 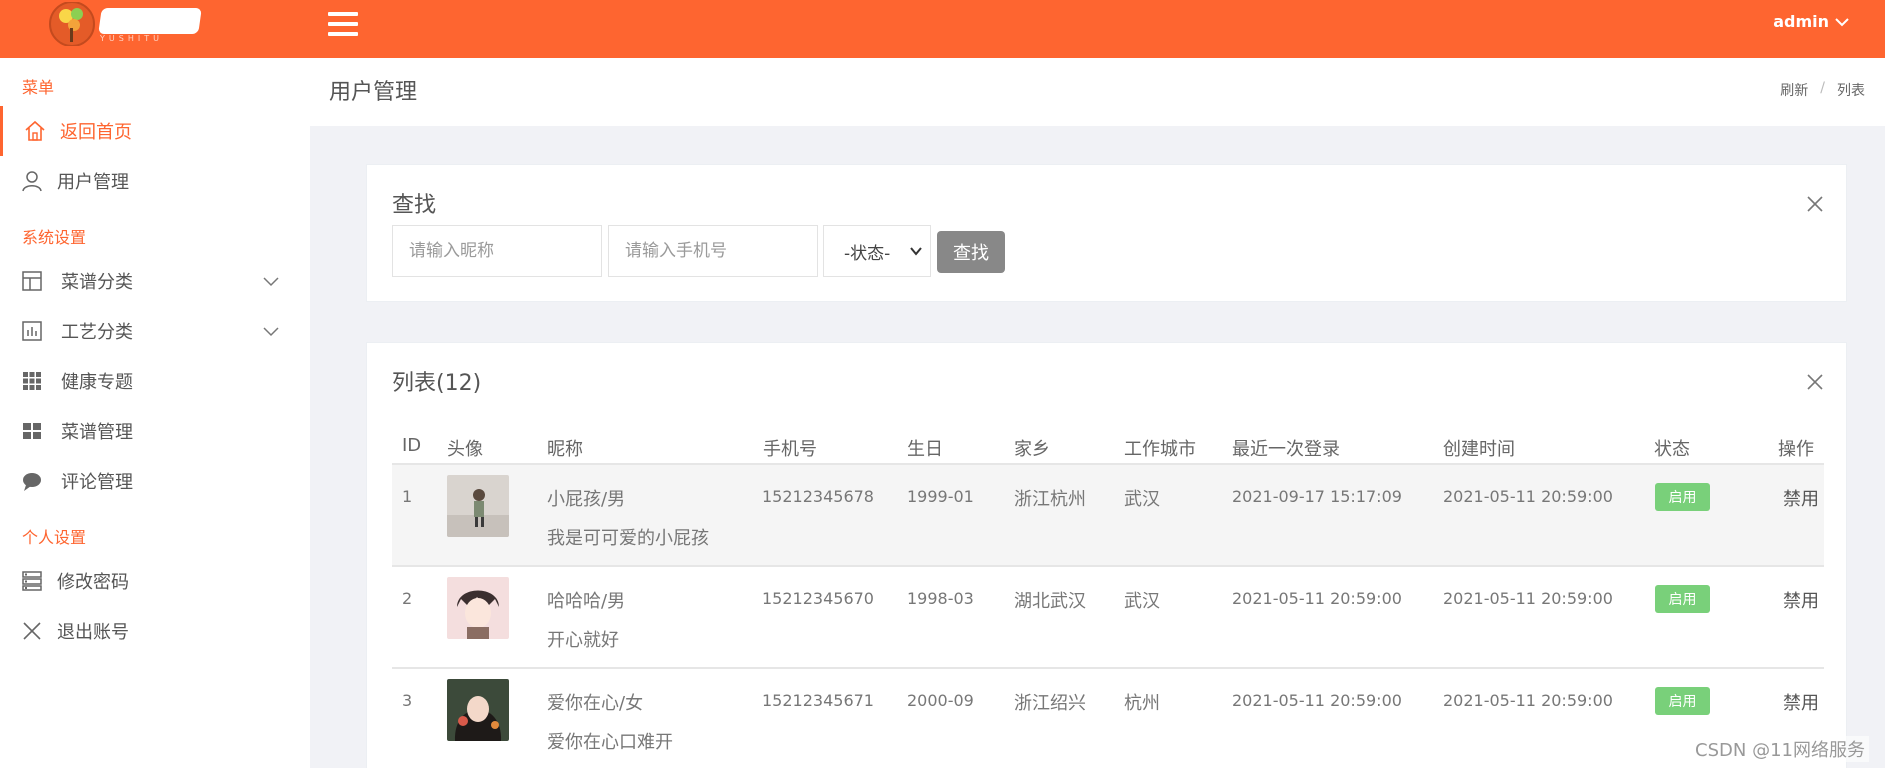 What do you see at coordinates (38, 87) in the screenshot?
I see `sidebar-section-menu: 菜单` at bounding box center [38, 87].